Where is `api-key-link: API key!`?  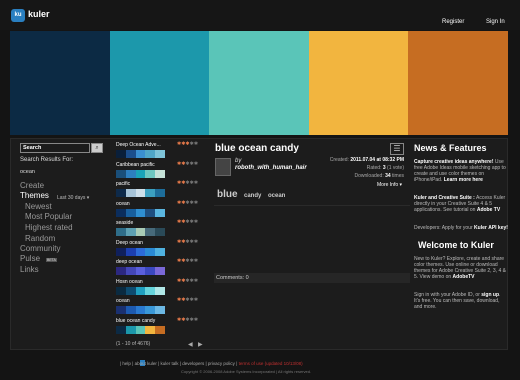 api-key-link: API key! is located at coordinates (498, 228).